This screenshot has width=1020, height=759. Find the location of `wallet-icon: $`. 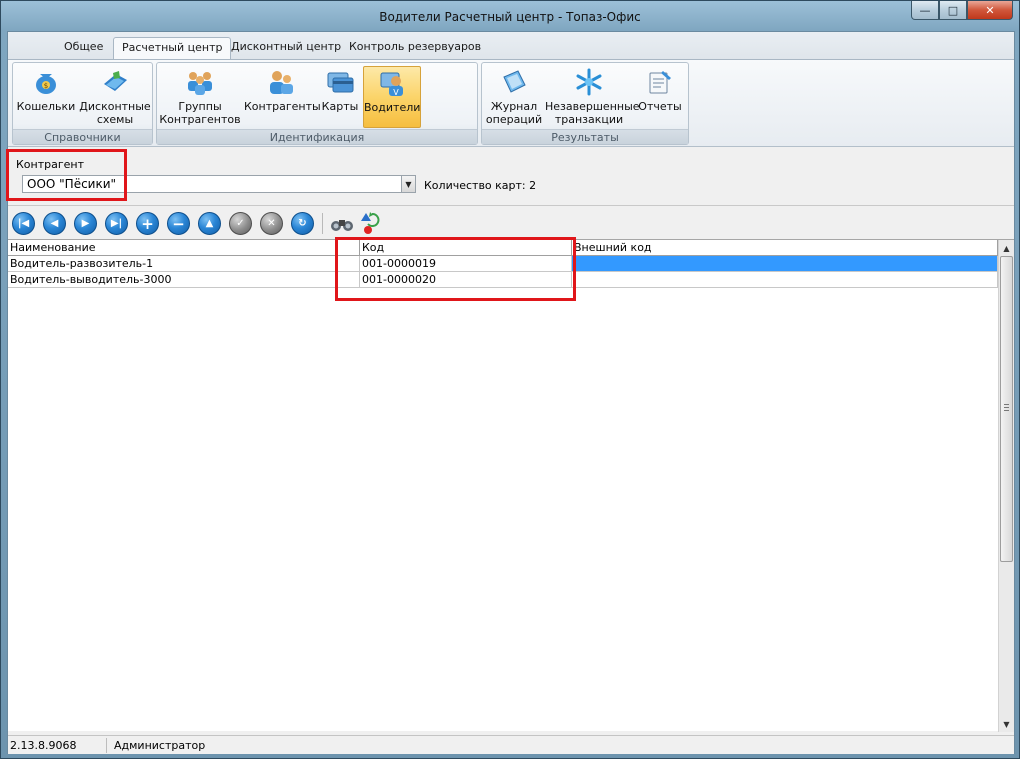

wallet-icon: $ is located at coordinates (46, 84).